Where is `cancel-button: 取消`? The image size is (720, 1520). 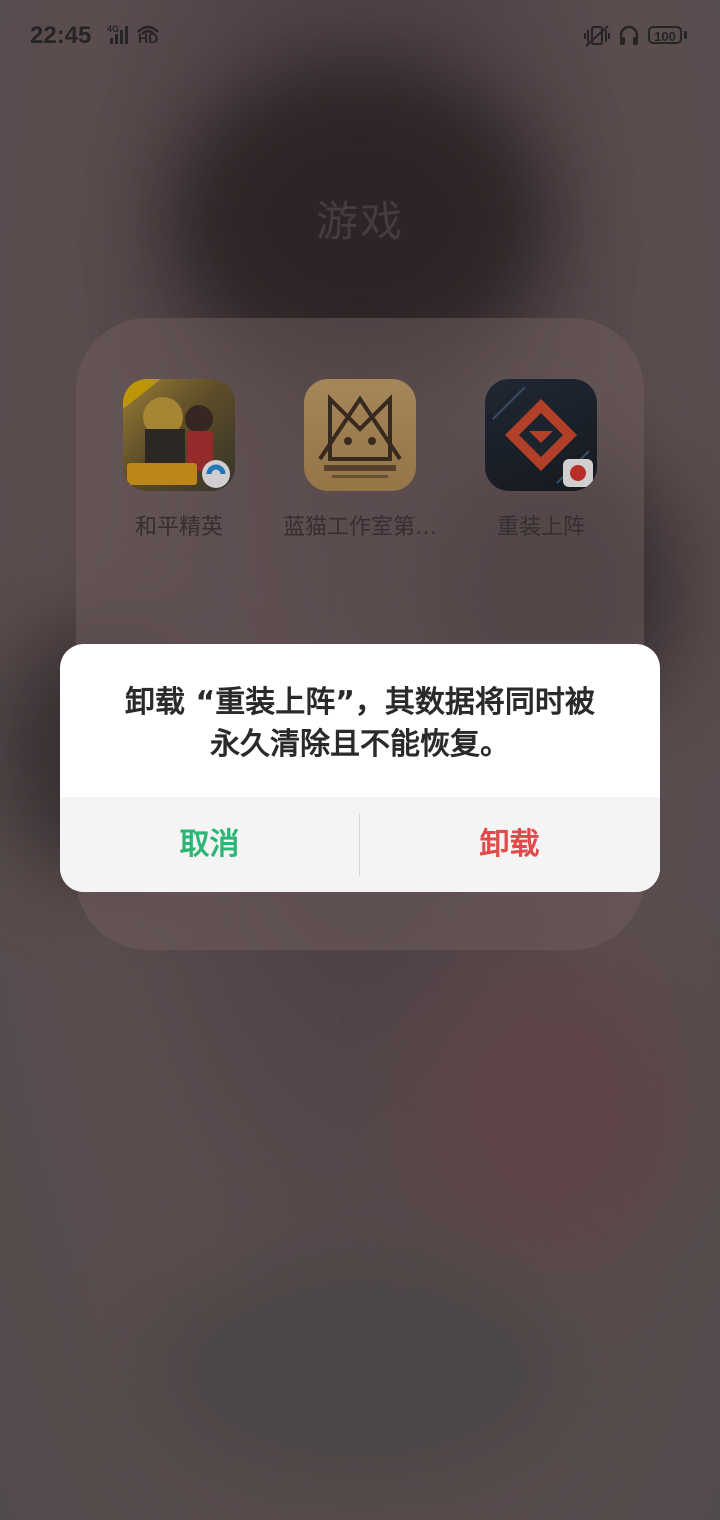 cancel-button: 取消 is located at coordinates (209, 844).